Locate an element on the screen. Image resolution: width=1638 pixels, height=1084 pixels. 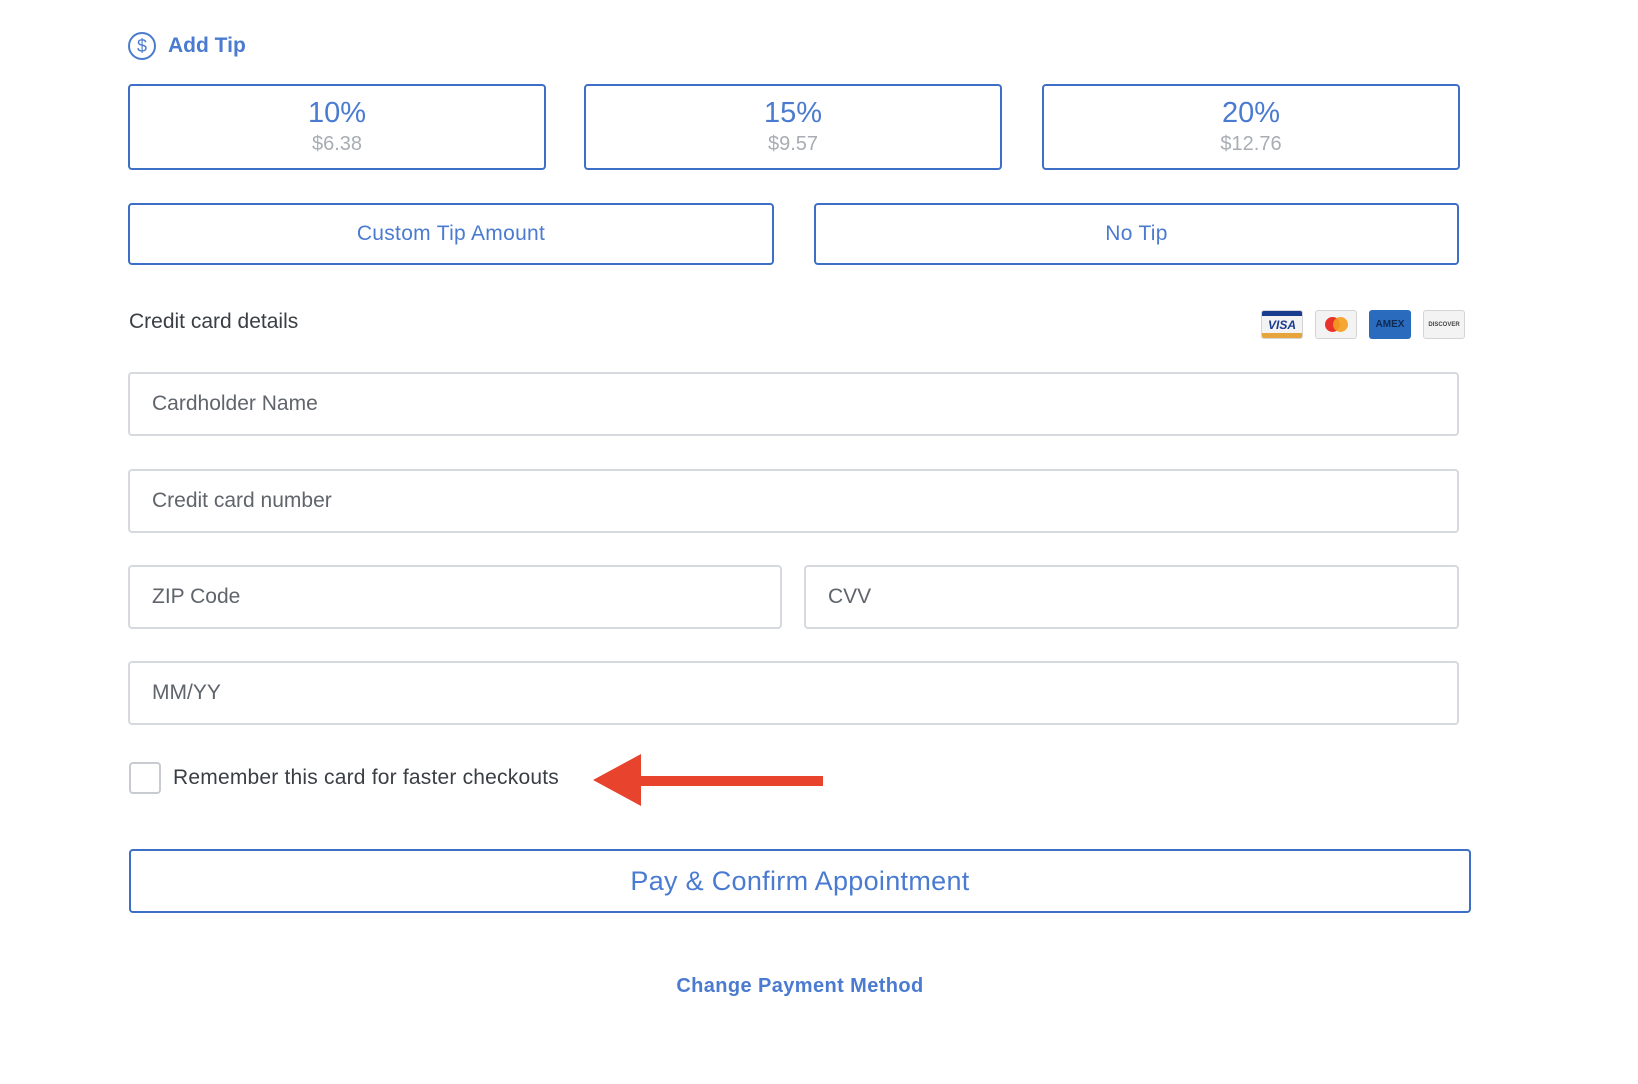
dollar-circle-icon: $ is located at coordinates (142, 46).